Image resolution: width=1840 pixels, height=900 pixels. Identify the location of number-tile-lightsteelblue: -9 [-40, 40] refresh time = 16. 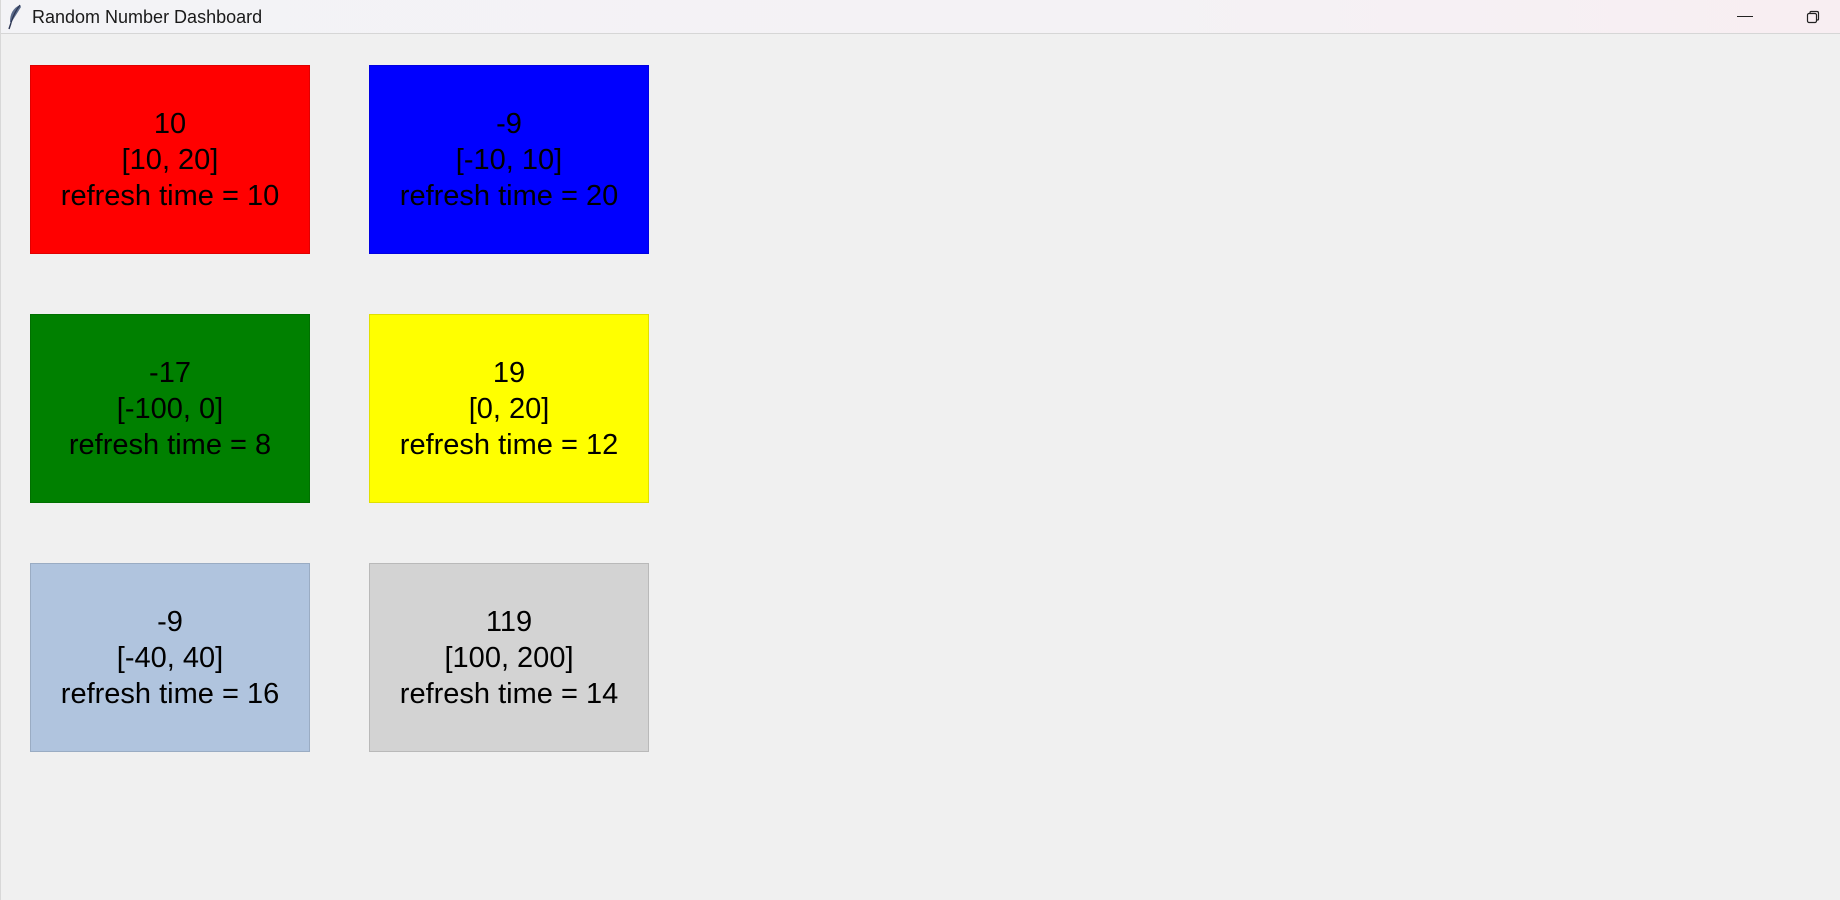
(170, 657).